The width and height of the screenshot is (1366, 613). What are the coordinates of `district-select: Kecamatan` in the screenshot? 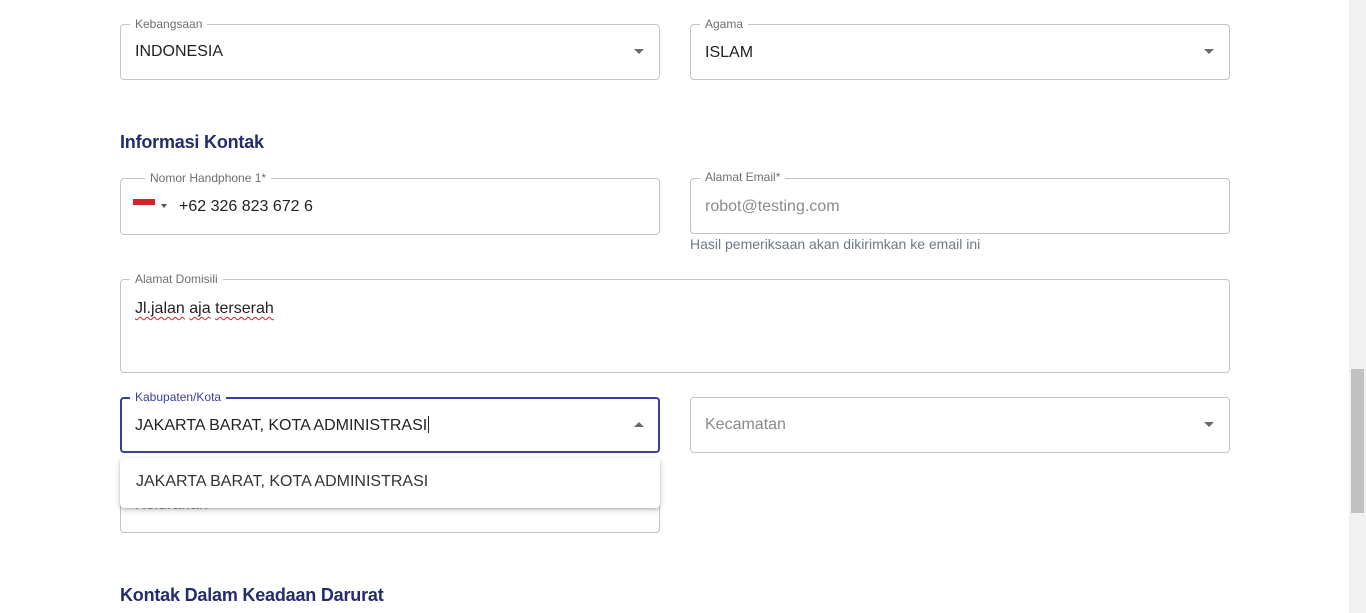 It's located at (960, 425).